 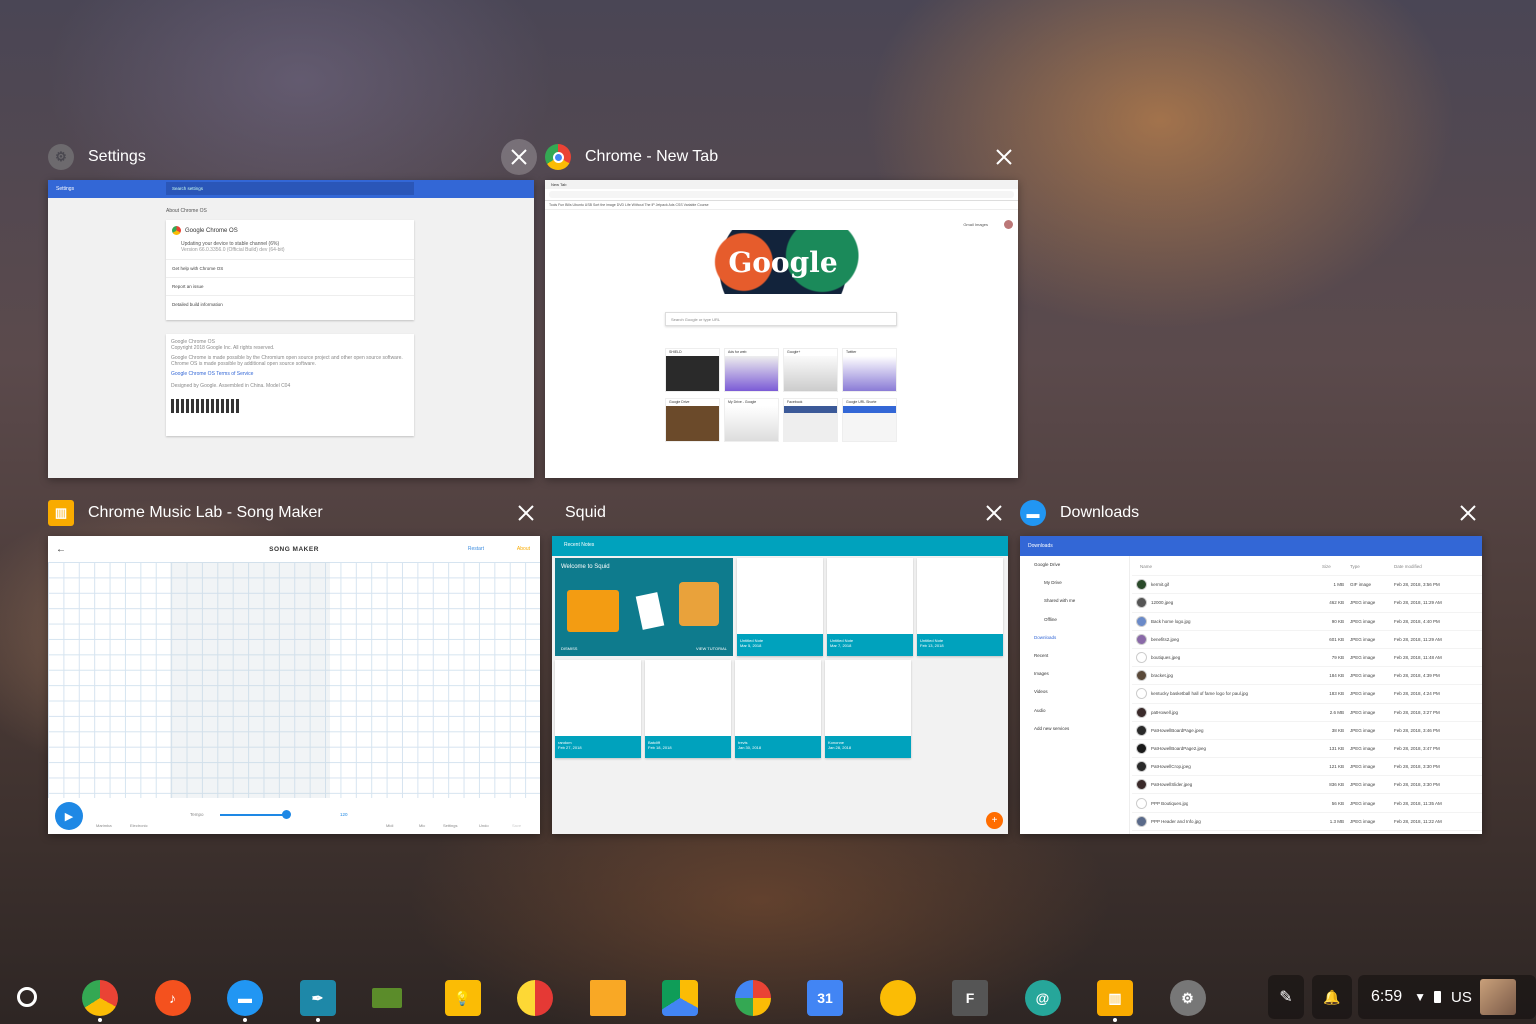 What do you see at coordinates (387, 998) in the screenshot?
I see `shift-icon` at bounding box center [387, 998].